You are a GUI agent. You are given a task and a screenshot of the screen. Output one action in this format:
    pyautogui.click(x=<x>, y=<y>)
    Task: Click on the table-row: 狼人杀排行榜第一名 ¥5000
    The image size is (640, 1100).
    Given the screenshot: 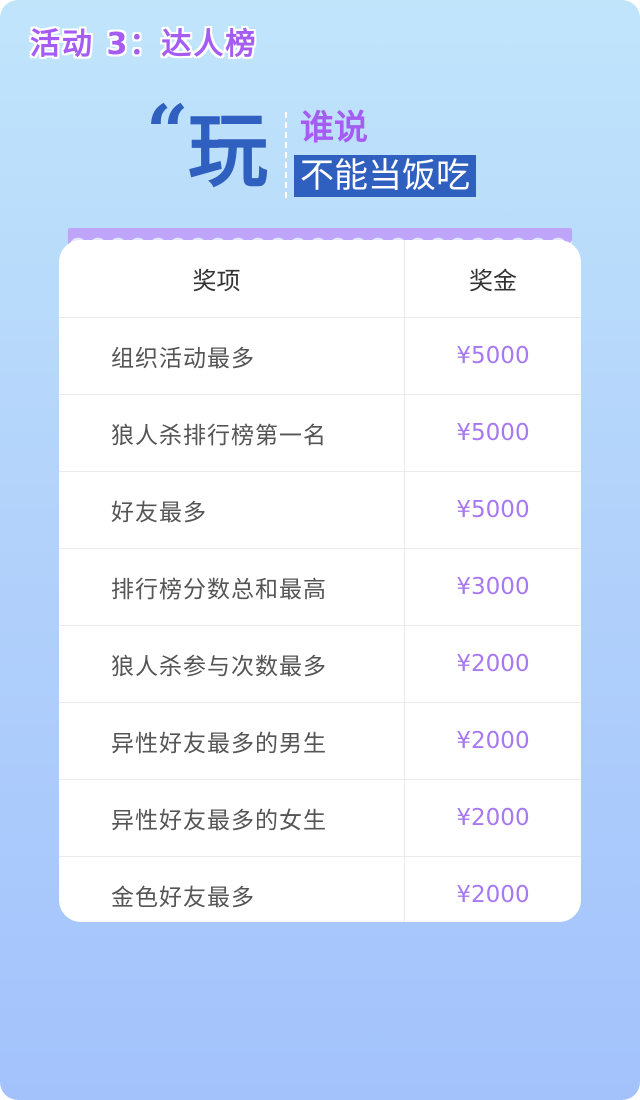 What is the action you would take?
    pyautogui.click(x=320, y=432)
    